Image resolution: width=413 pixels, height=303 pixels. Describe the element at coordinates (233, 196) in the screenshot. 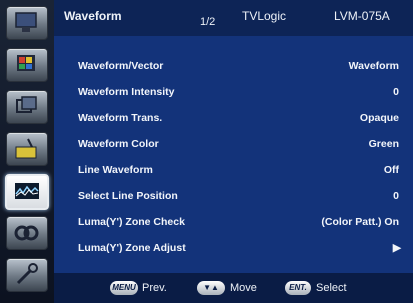

I see `menu-item-select-line-position: Select Line Position 0` at that location.